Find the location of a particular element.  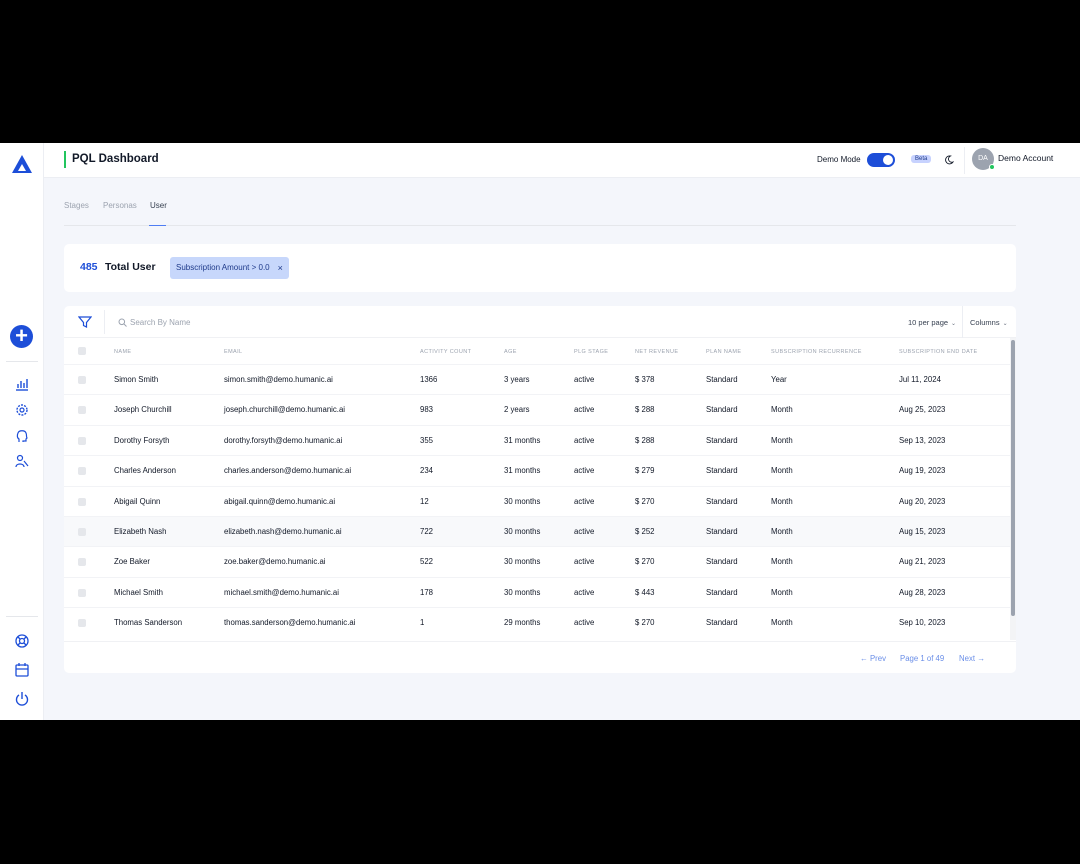

column-header: Activity Count is located at coordinates (445, 352).